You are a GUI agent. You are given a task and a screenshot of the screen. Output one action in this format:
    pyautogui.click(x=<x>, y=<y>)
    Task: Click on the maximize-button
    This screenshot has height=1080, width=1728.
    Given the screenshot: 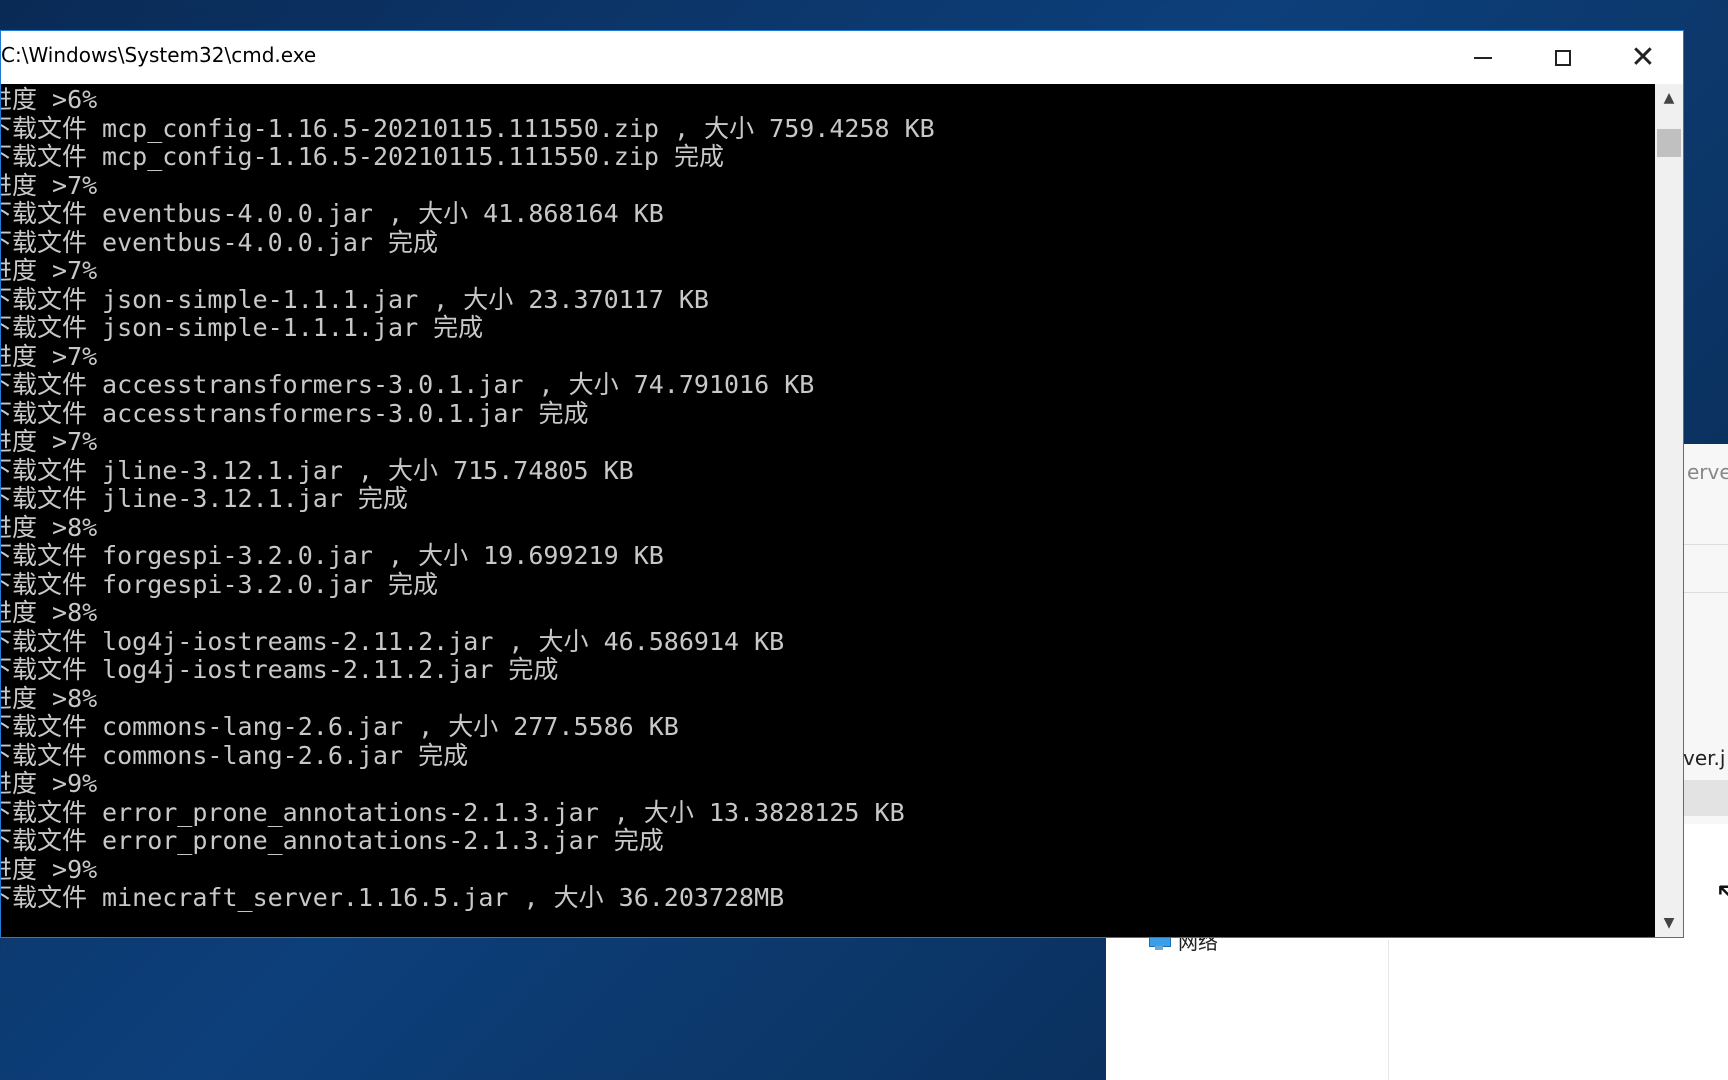 What is the action you would take?
    pyautogui.click(x=1563, y=57)
    